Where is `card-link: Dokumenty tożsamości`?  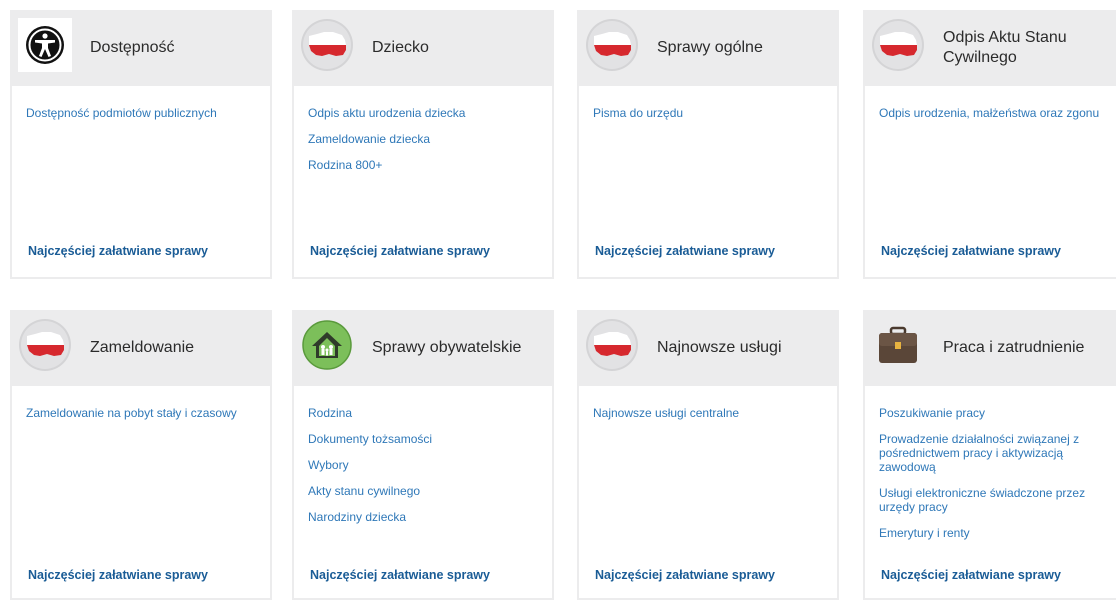
card-link: Dokumenty tożsamości is located at coordinates (425, 439).